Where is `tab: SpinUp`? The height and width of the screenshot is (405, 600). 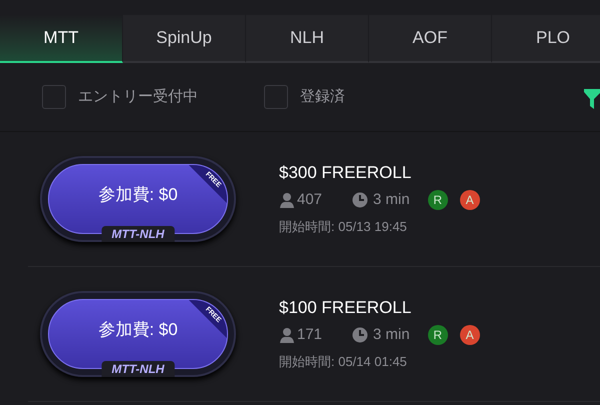
tab: SpinUp is located at coordinates (184, 39).